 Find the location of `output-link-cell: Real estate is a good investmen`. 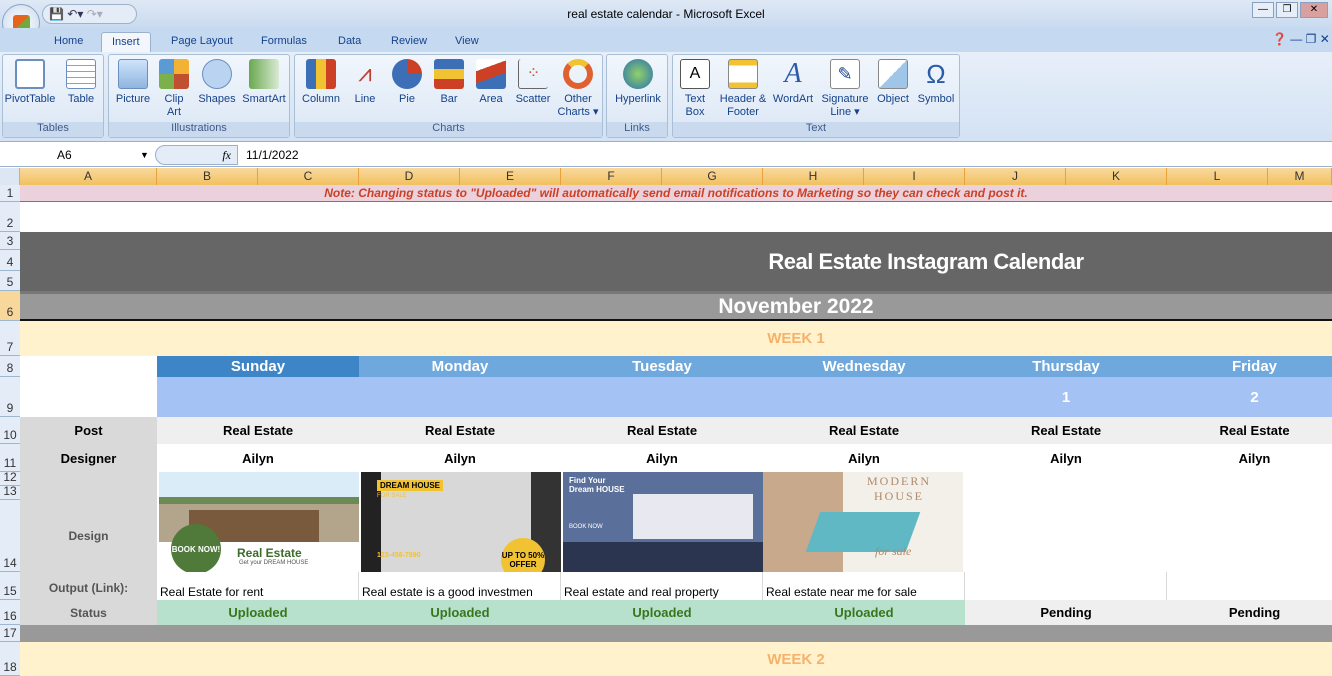

output-link-cell: Real estate is a good investmen is located at coordinates (460, 586).